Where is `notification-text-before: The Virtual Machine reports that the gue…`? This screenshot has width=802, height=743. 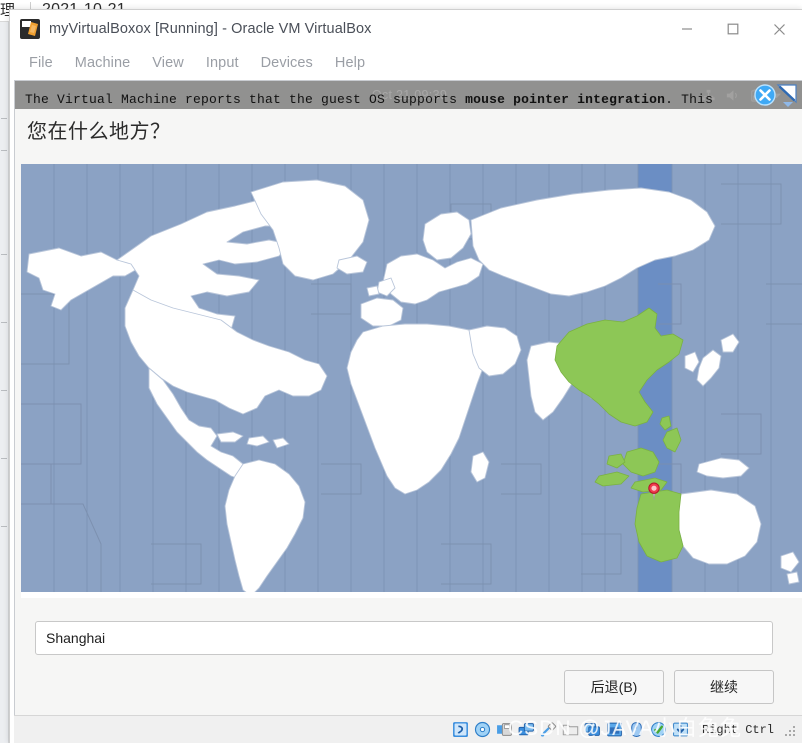
notification-text-before: The Virtual Machine reports that the gue… is located at coordinates (245, 99).